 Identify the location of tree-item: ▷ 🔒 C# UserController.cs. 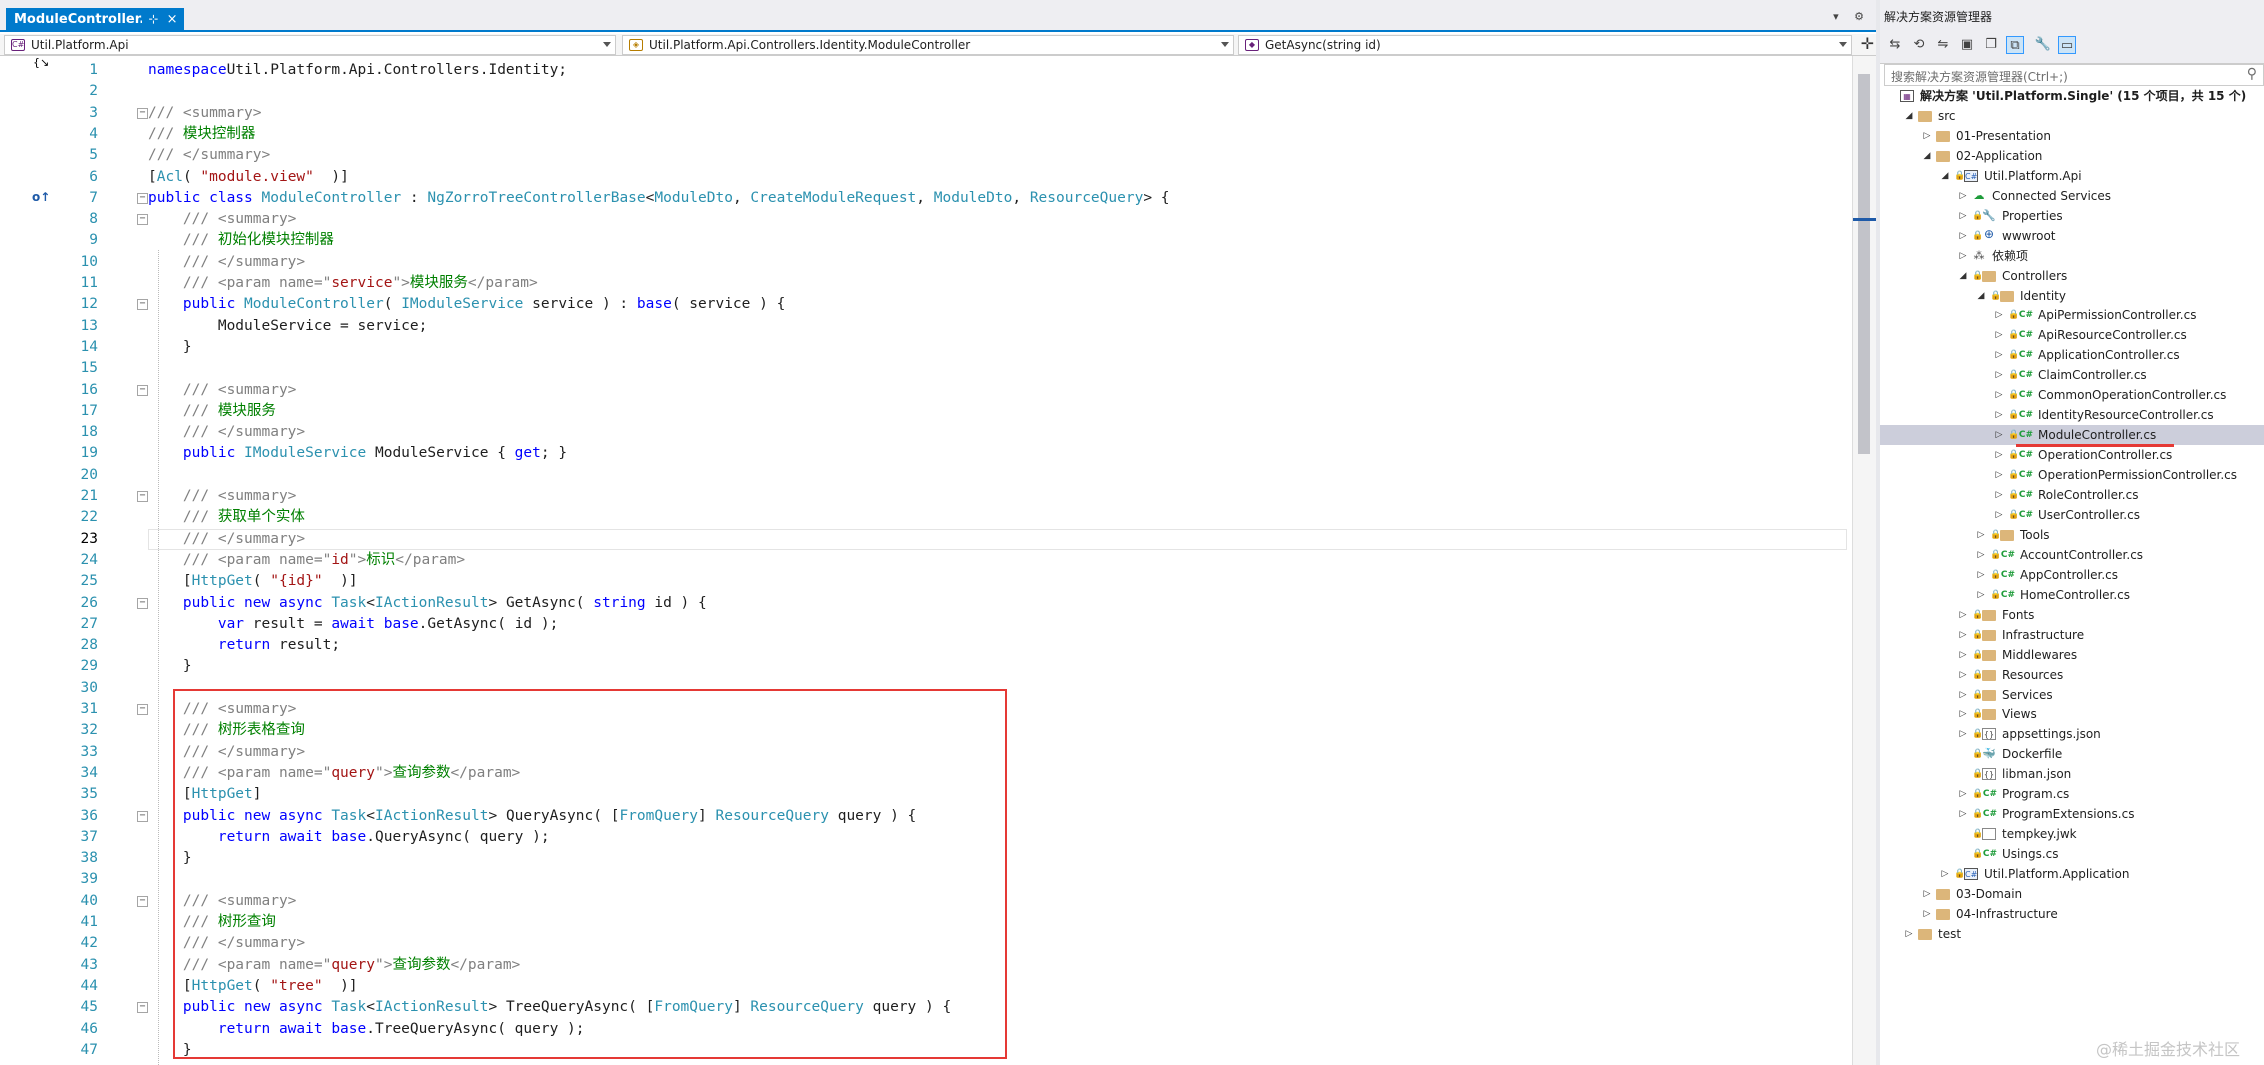
(2072, 515).